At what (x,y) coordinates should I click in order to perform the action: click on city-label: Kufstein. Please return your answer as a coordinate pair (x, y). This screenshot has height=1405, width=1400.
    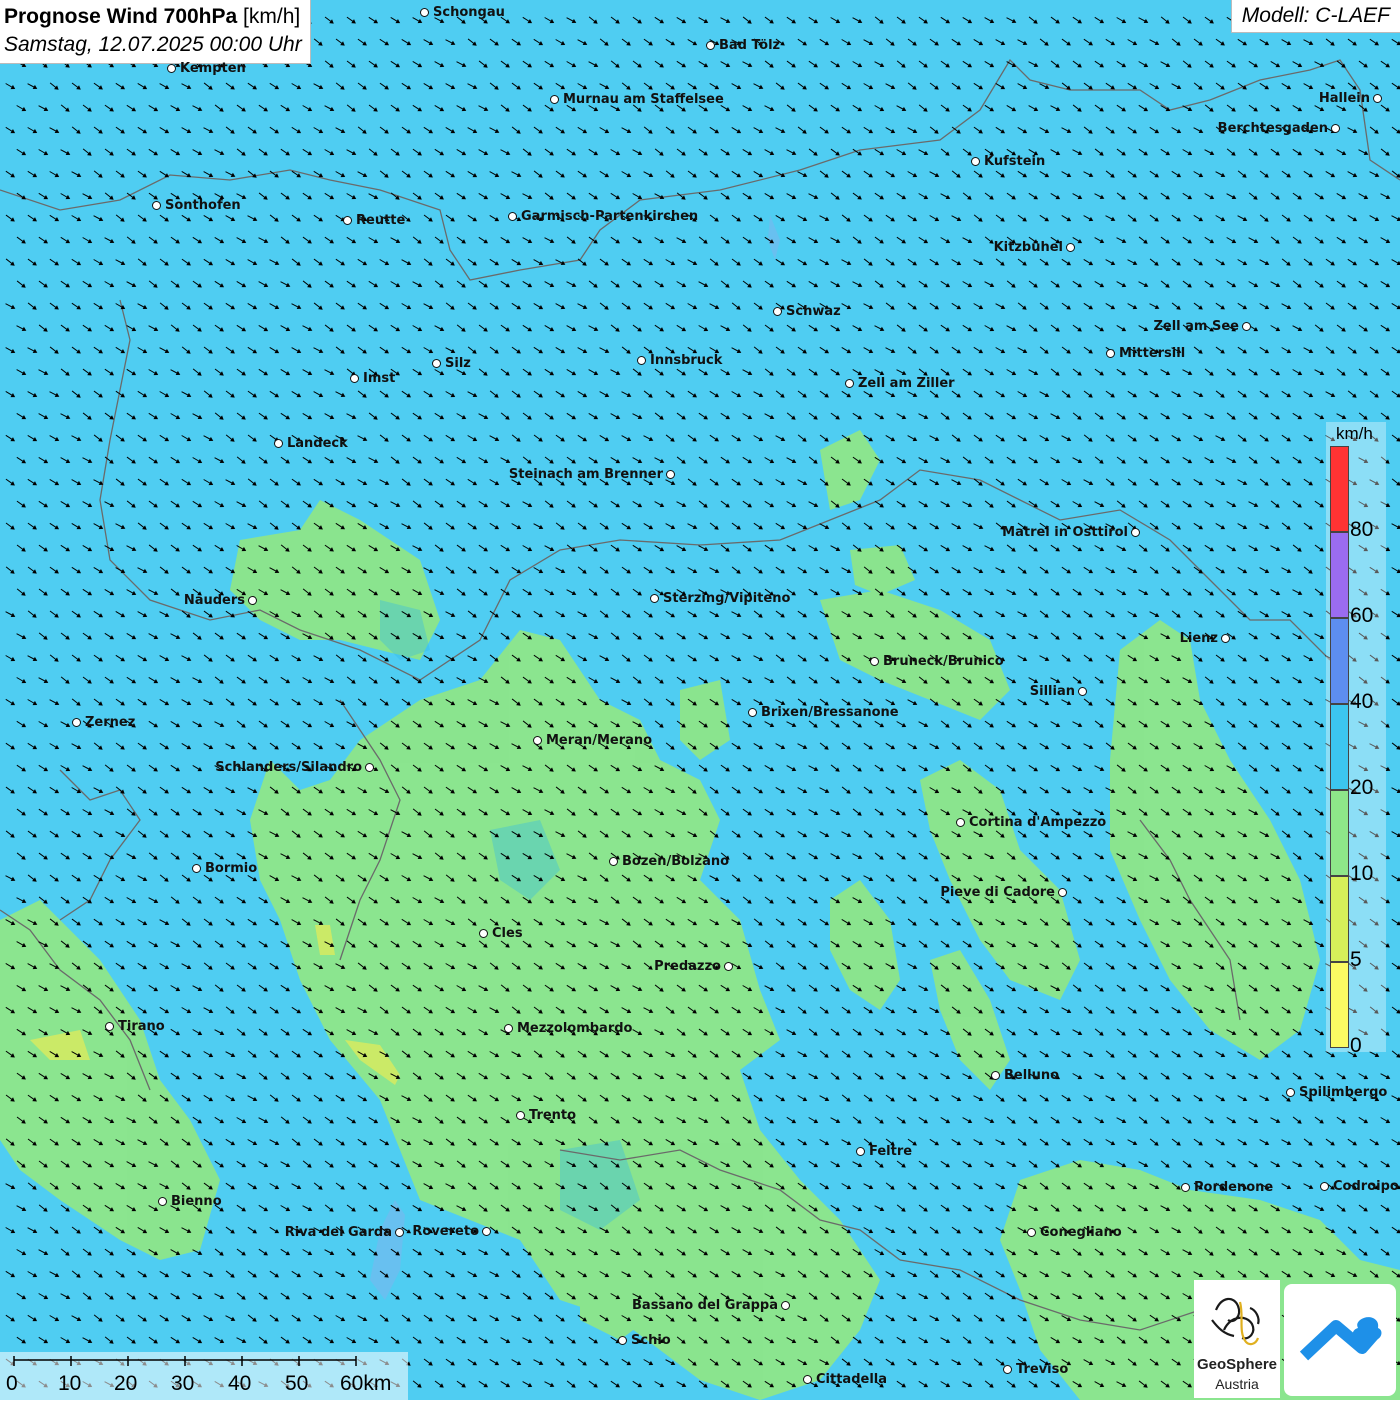
    Looking at the image, I should click on (1014, 161).